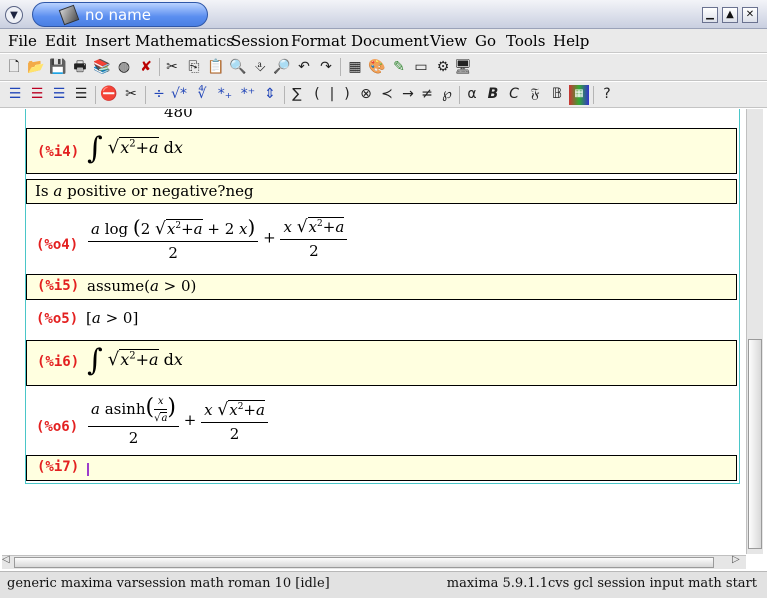 This screenshot has height=598, width=767. I want to click on previous-output: 480, so click(178, 115).